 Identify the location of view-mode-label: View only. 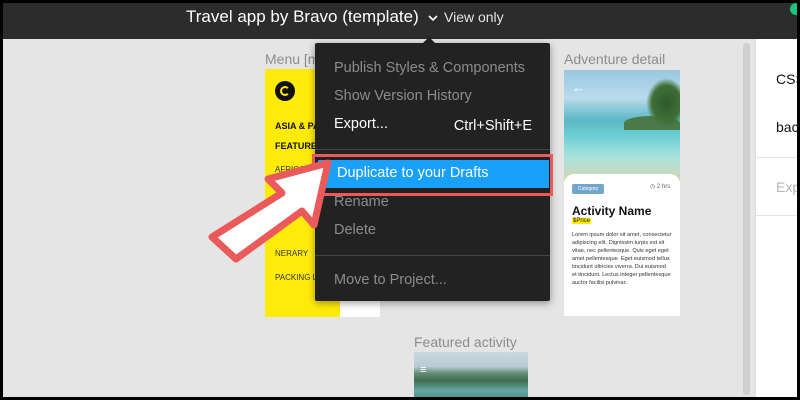
(474, 17).